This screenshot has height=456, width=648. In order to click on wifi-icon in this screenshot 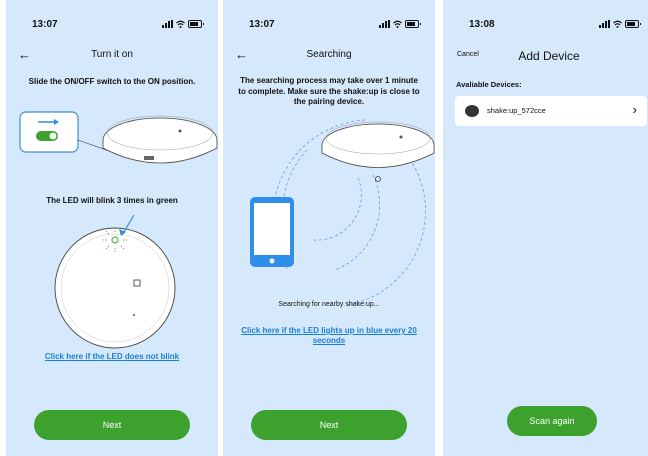, I will do `click(617, 24)`.